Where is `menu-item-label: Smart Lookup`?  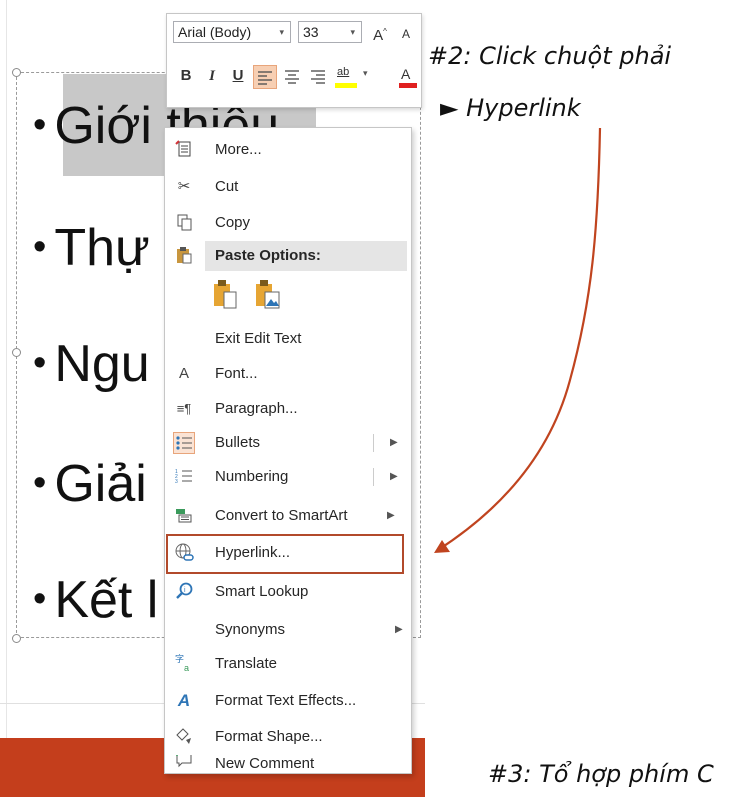
menu-item-label: Smart Lookup is located at coordinates (262, 591).